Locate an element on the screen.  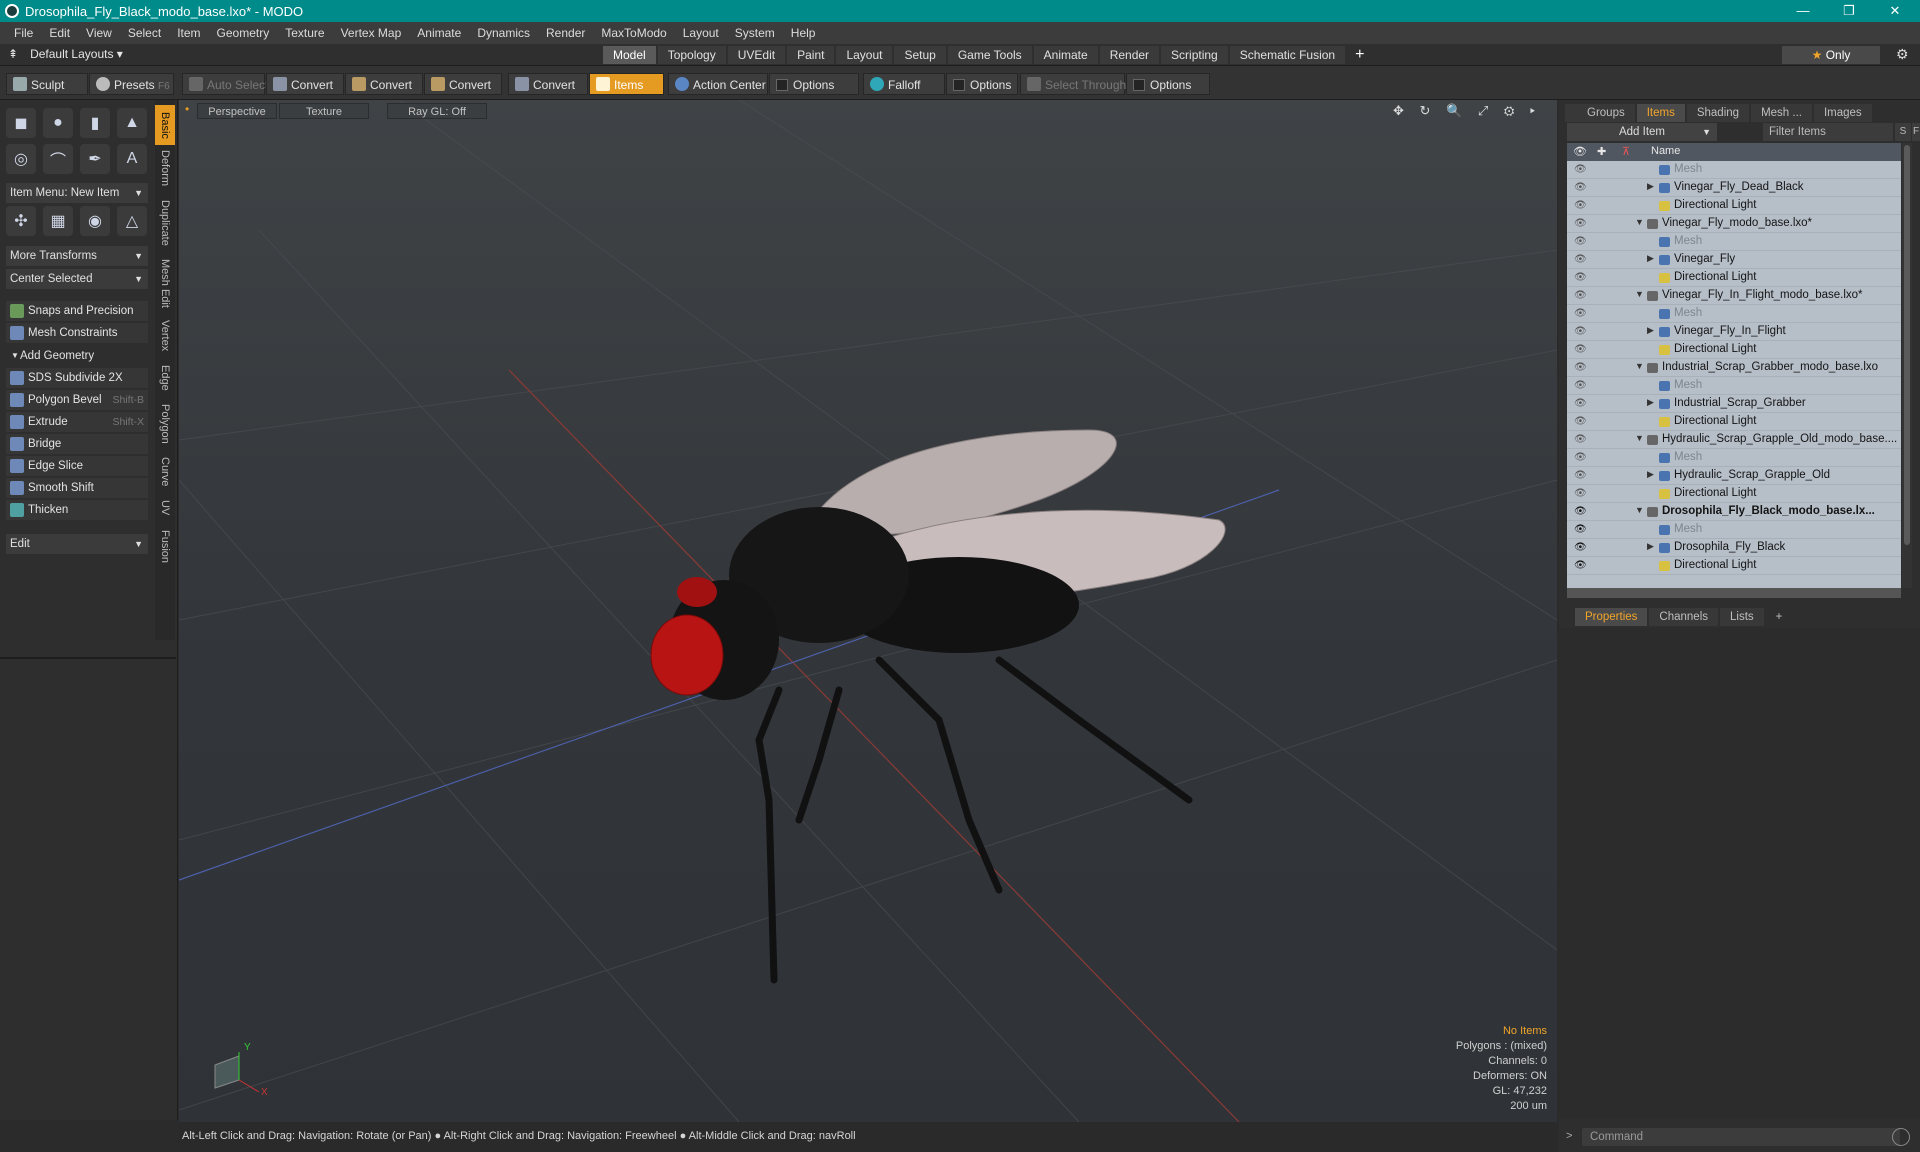
tab-topology: Topology is located at coordinates (691, 55).